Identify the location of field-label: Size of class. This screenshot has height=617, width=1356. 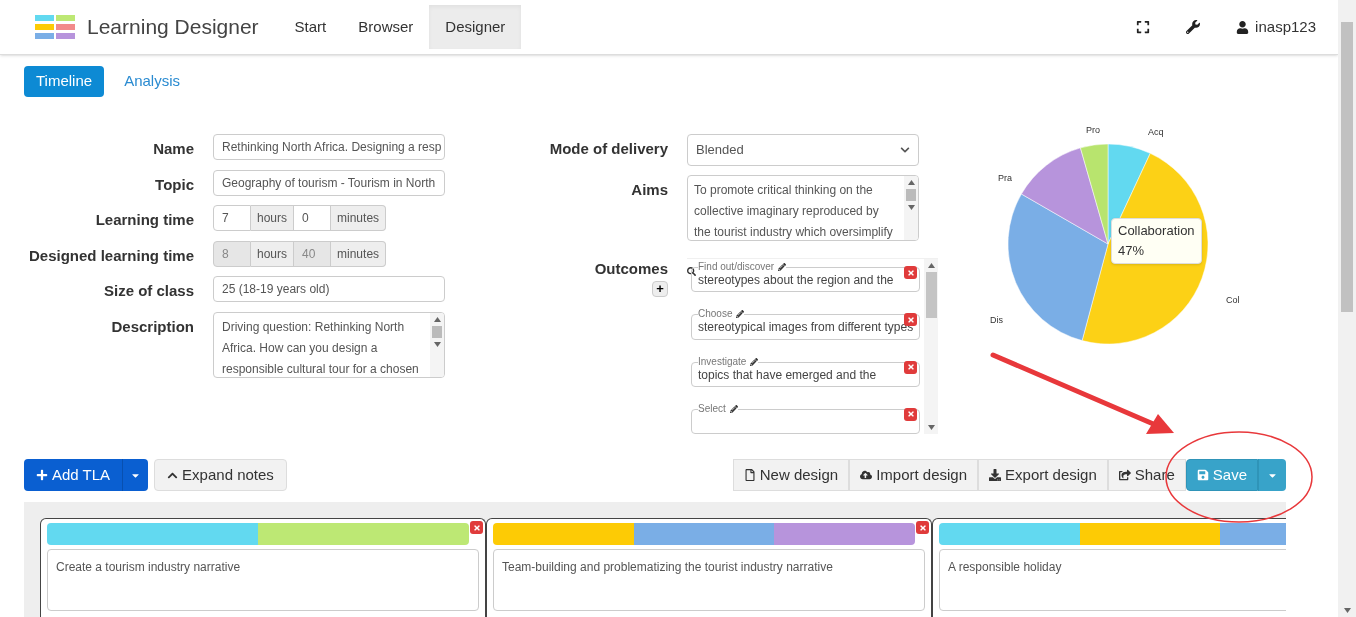
(148, 290).